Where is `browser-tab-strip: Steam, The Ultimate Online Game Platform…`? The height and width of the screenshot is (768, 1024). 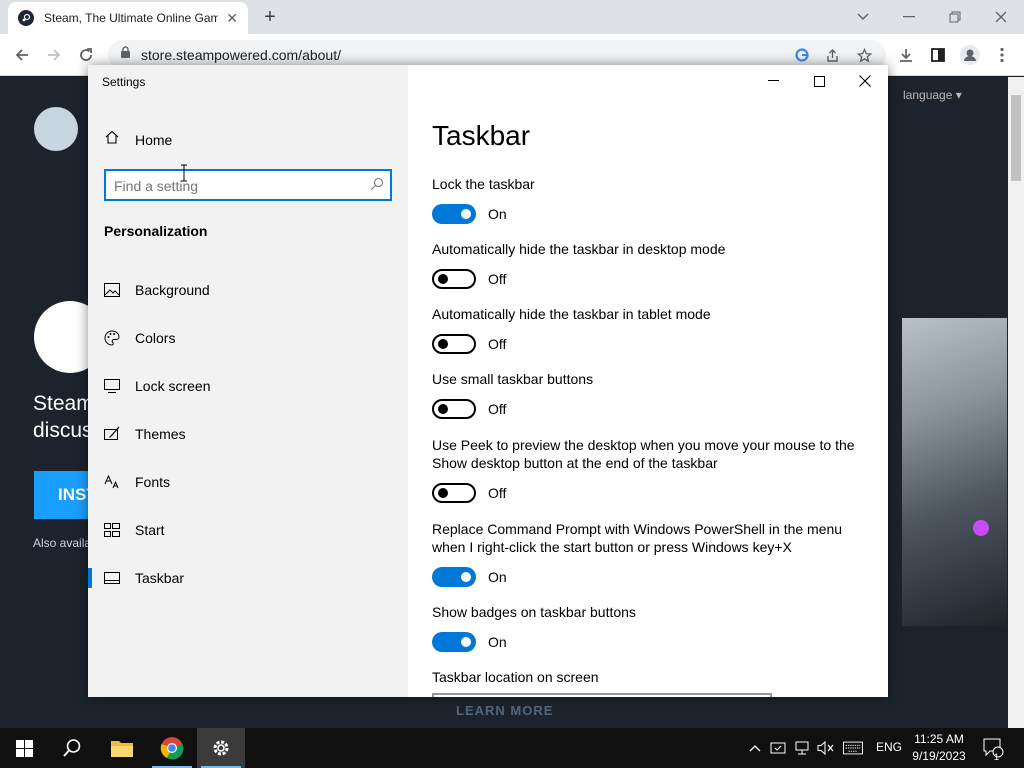
browser-tab-strip: Steam, The Ultimate Online Game Platform… is located at coordinates (512, 17).